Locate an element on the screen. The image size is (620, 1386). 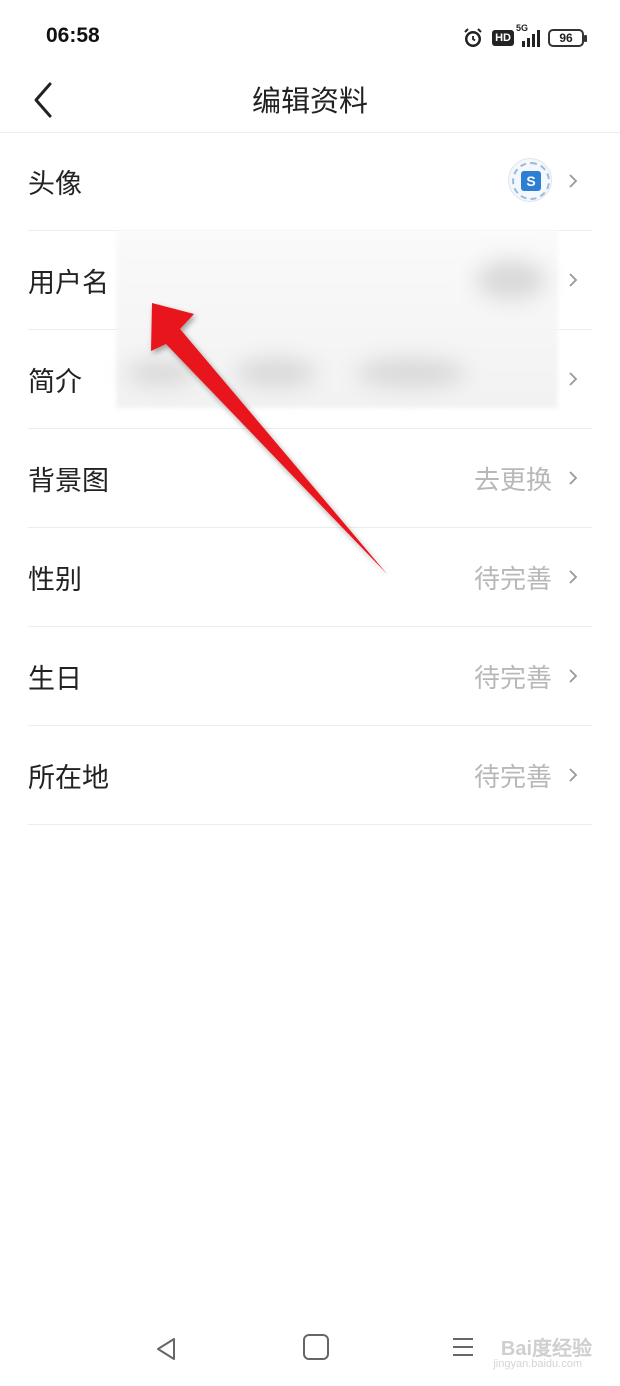
row-label: 生日 is located at coordinates (55, 679).